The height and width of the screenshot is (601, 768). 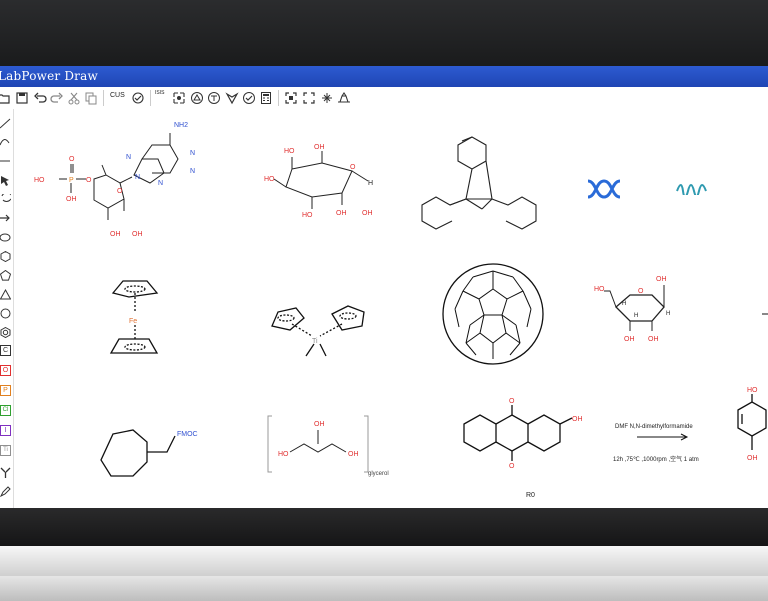 What do you see at coordinates (187, 434) in the screenshot?
I see `atom-label: FMOC` at bounding box center [187, 434].